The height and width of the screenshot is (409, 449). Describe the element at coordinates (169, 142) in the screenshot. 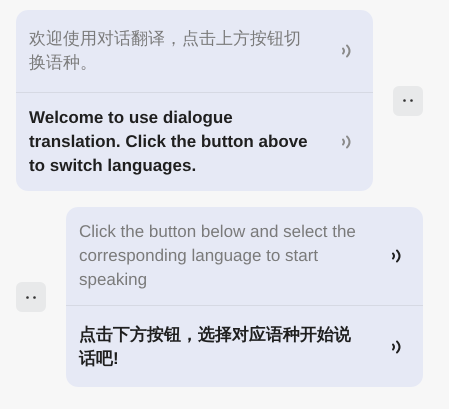

I see `translation-text: Welcome to use dialogue translation. Click the button above to switch languages.` at that location.